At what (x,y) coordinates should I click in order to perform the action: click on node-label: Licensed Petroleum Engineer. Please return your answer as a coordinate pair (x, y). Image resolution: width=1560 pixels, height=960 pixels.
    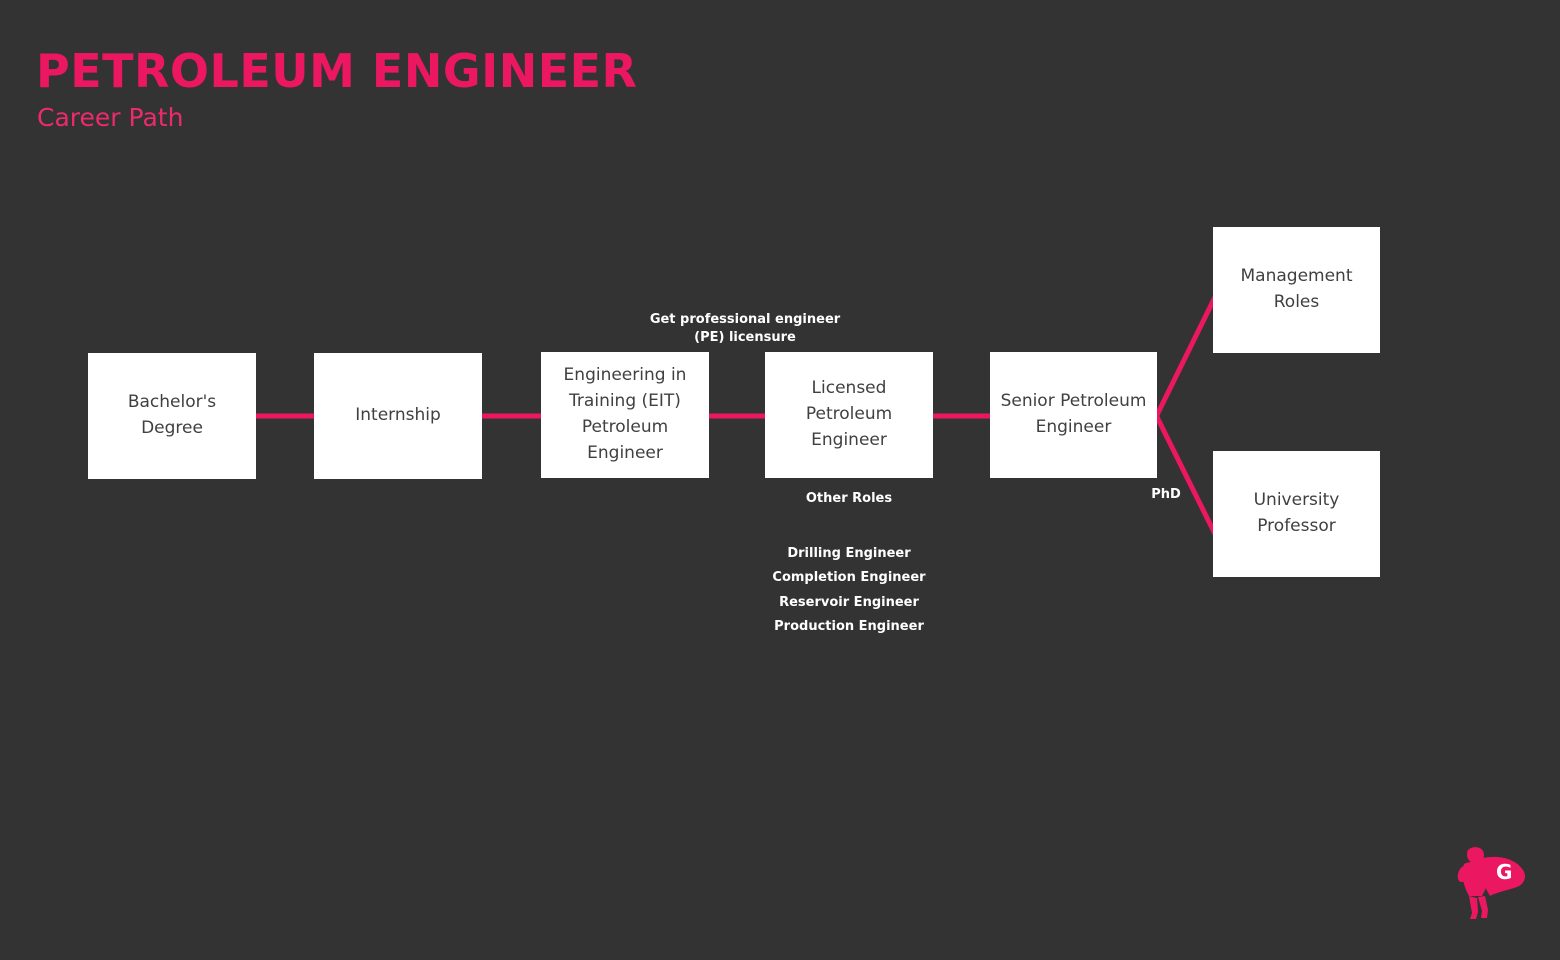
    Looking at the image, I should click on (849, 414).